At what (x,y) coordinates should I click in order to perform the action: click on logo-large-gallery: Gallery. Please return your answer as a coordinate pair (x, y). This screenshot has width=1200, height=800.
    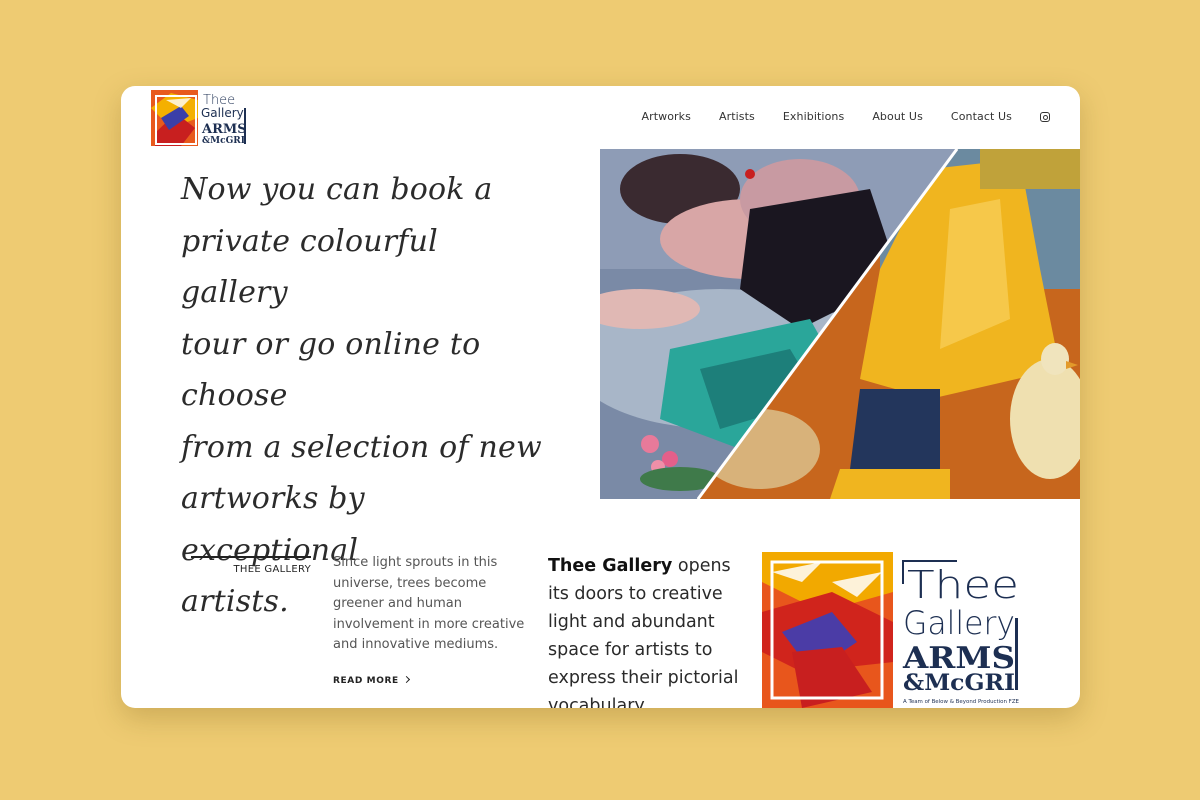
    Looking at the image, I should click on (959, 623).